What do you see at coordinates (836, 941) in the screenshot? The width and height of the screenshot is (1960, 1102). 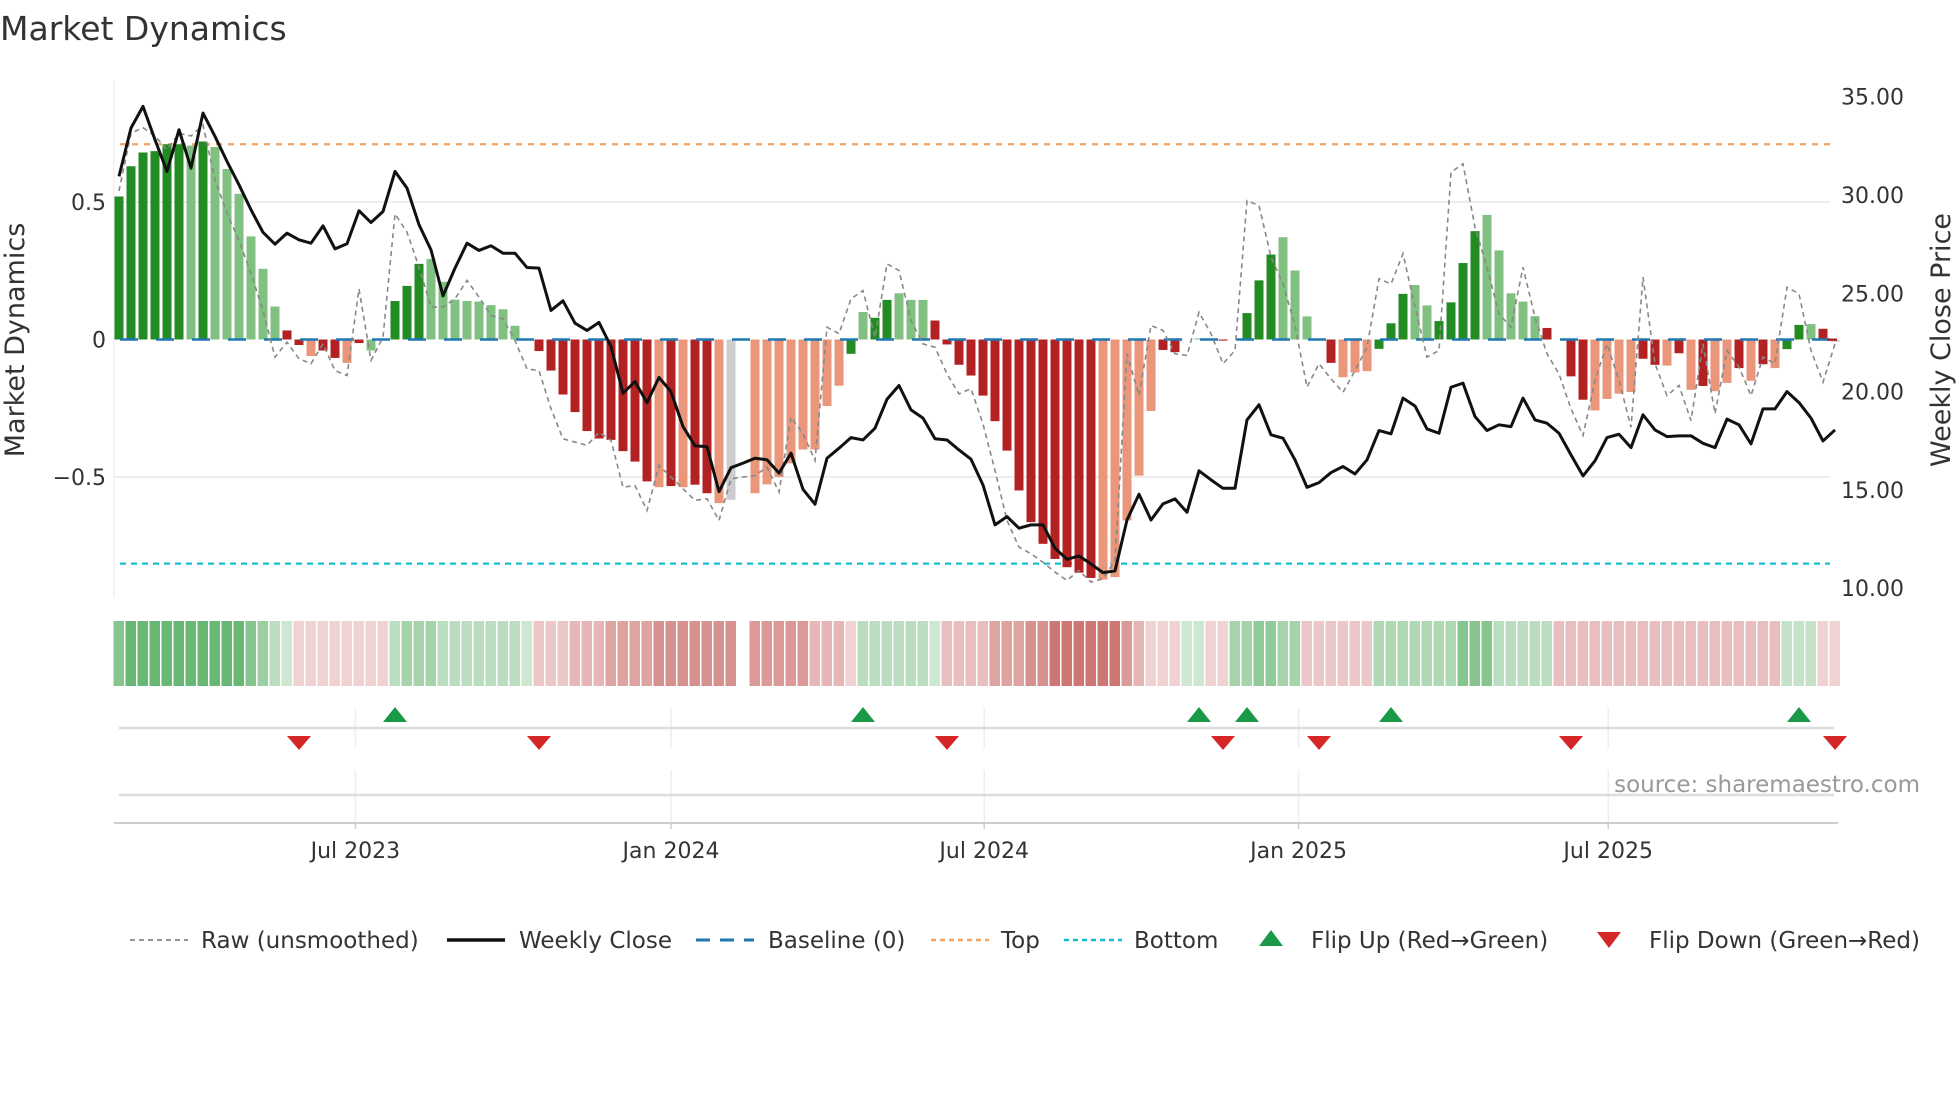 I see `legend-label: Baseline (0)` at bounding box center [836, 941].